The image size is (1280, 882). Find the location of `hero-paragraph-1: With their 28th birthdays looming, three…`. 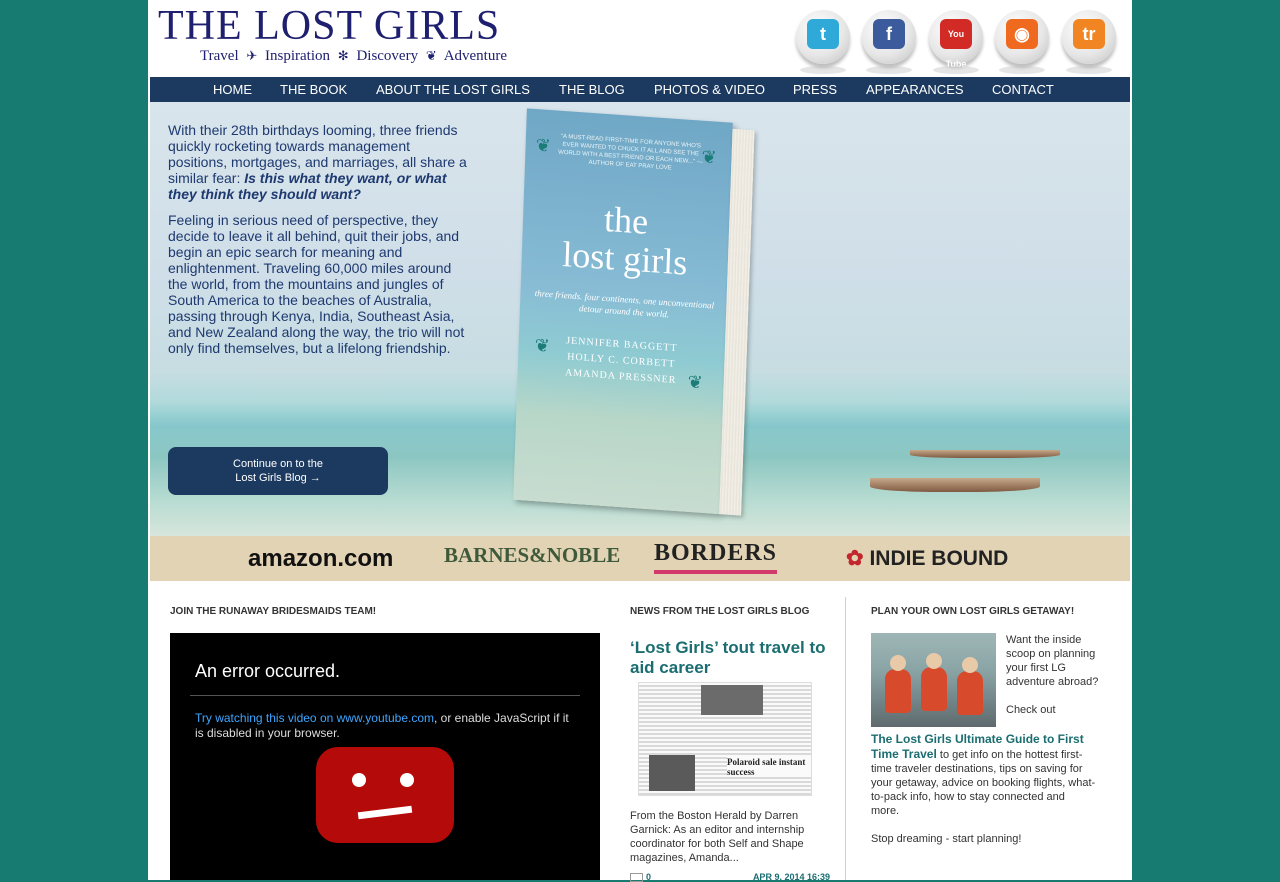

hero-paragraph-1: With their 28th birthdays looming, three… is located at coordinates (320, 162).